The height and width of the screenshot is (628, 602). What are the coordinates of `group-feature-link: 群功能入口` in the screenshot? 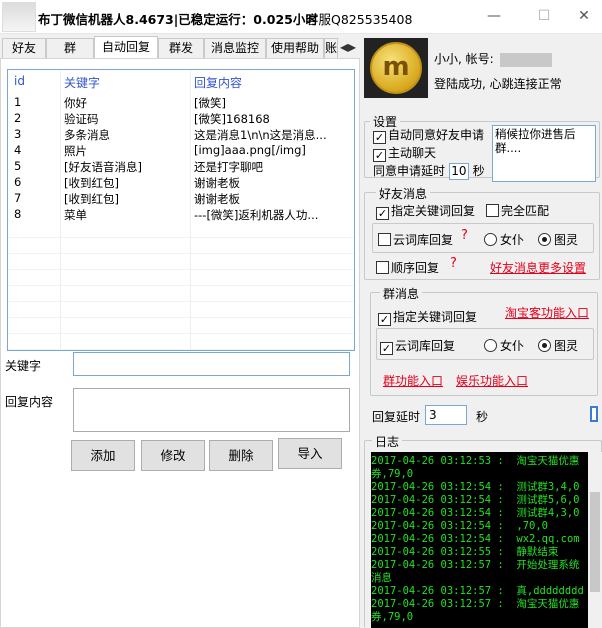 It's located at (413, 380).